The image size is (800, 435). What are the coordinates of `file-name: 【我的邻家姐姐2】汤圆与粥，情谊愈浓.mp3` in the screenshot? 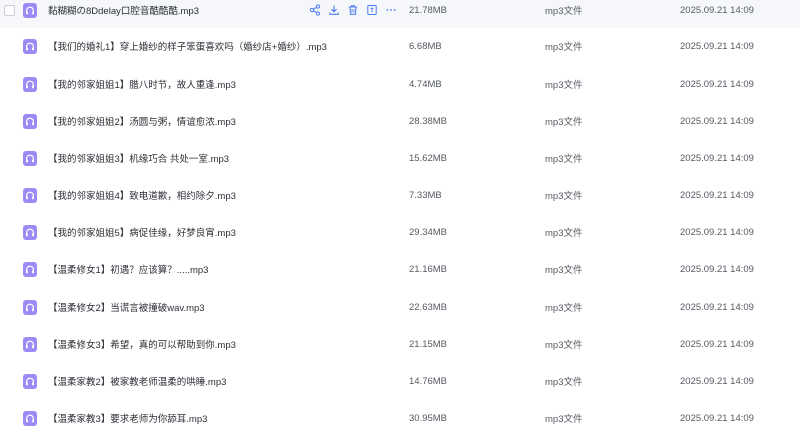 It's located at (142, 121).